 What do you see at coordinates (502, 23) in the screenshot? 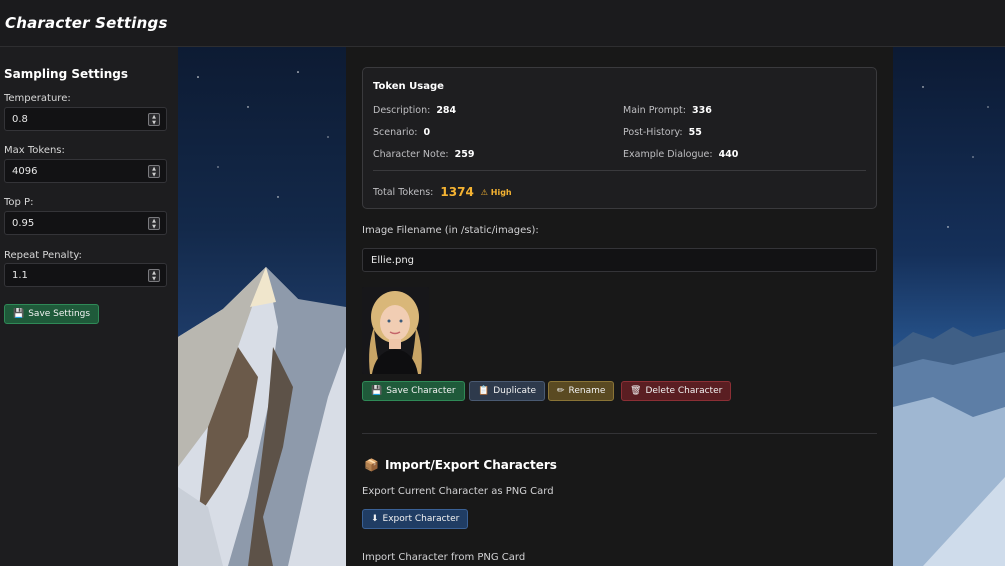
I see `app-header: Character Settings` at bounding box center [502, 23].